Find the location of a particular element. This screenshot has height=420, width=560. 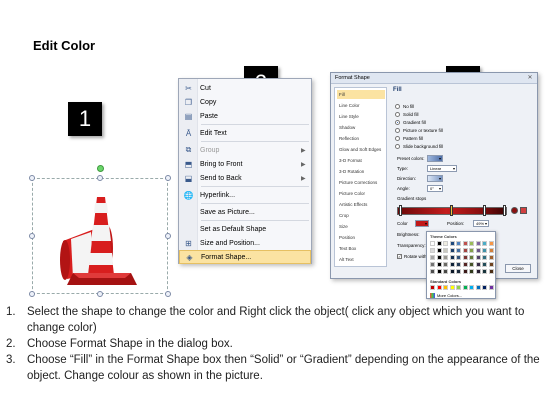

resize-handle-e is located at coordinates (168, 236).